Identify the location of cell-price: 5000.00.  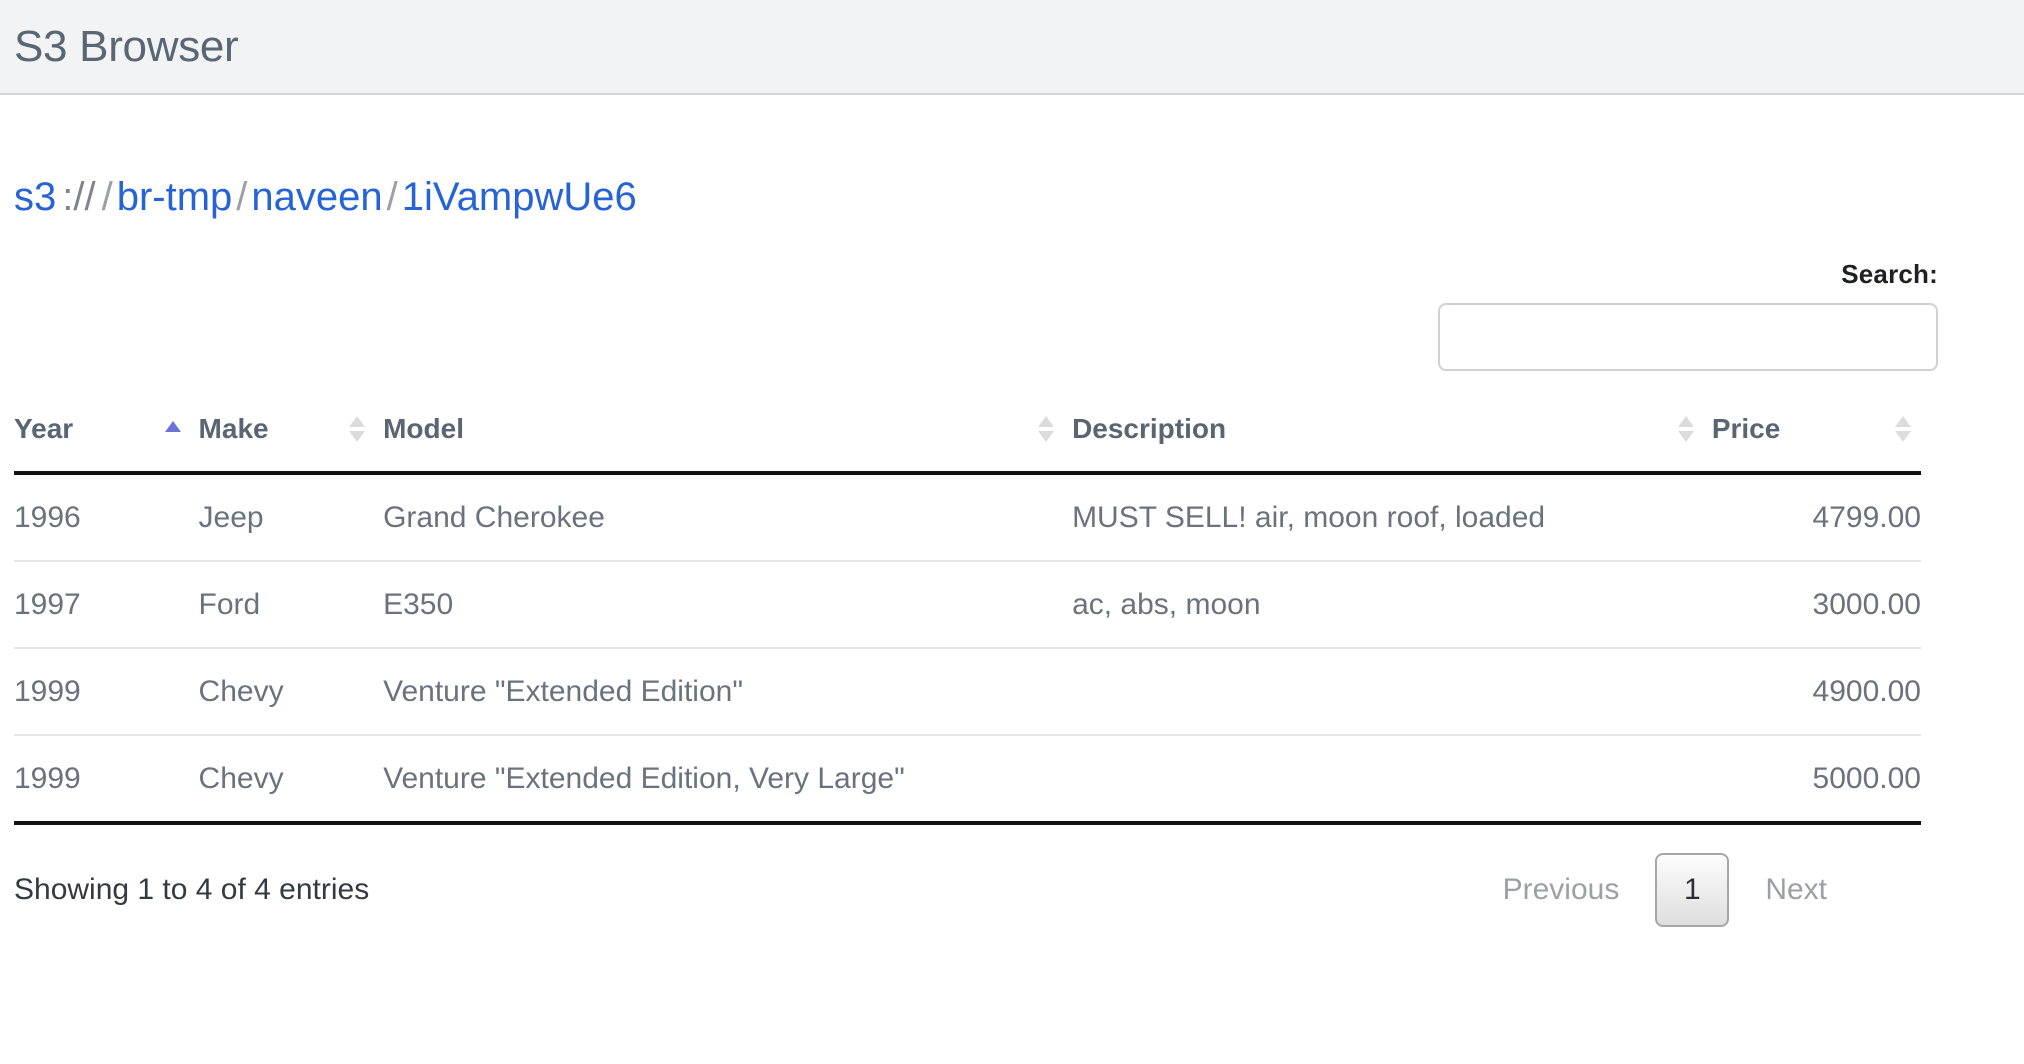
(1816, 780).